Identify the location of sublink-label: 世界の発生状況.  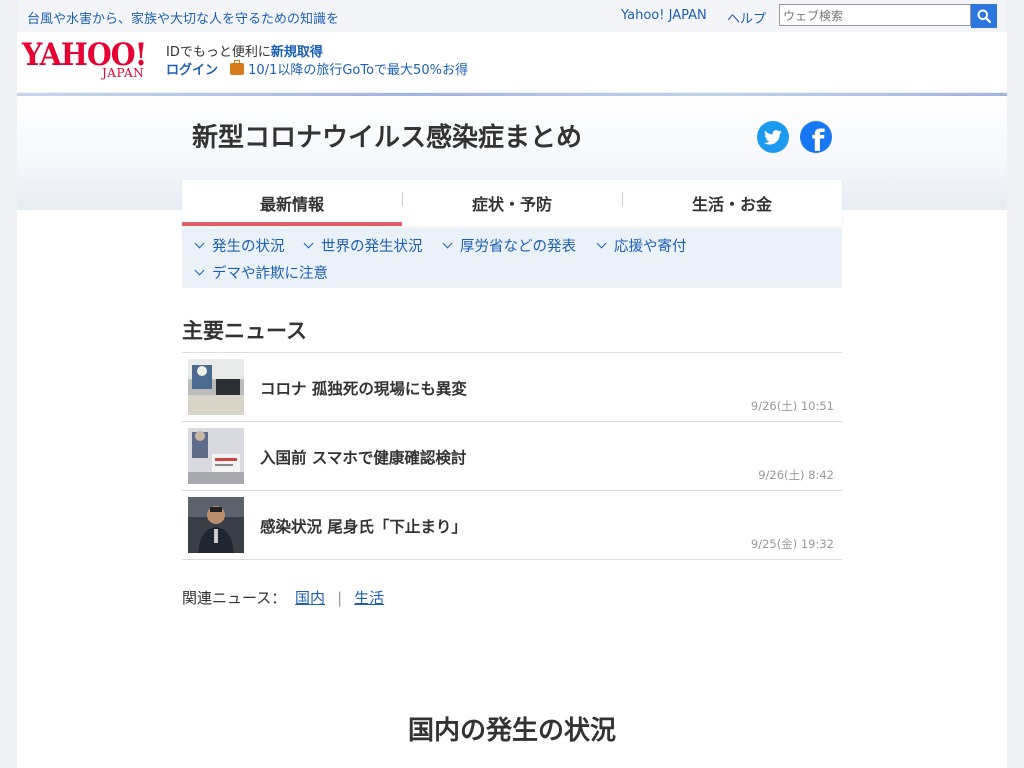
(372, 247).